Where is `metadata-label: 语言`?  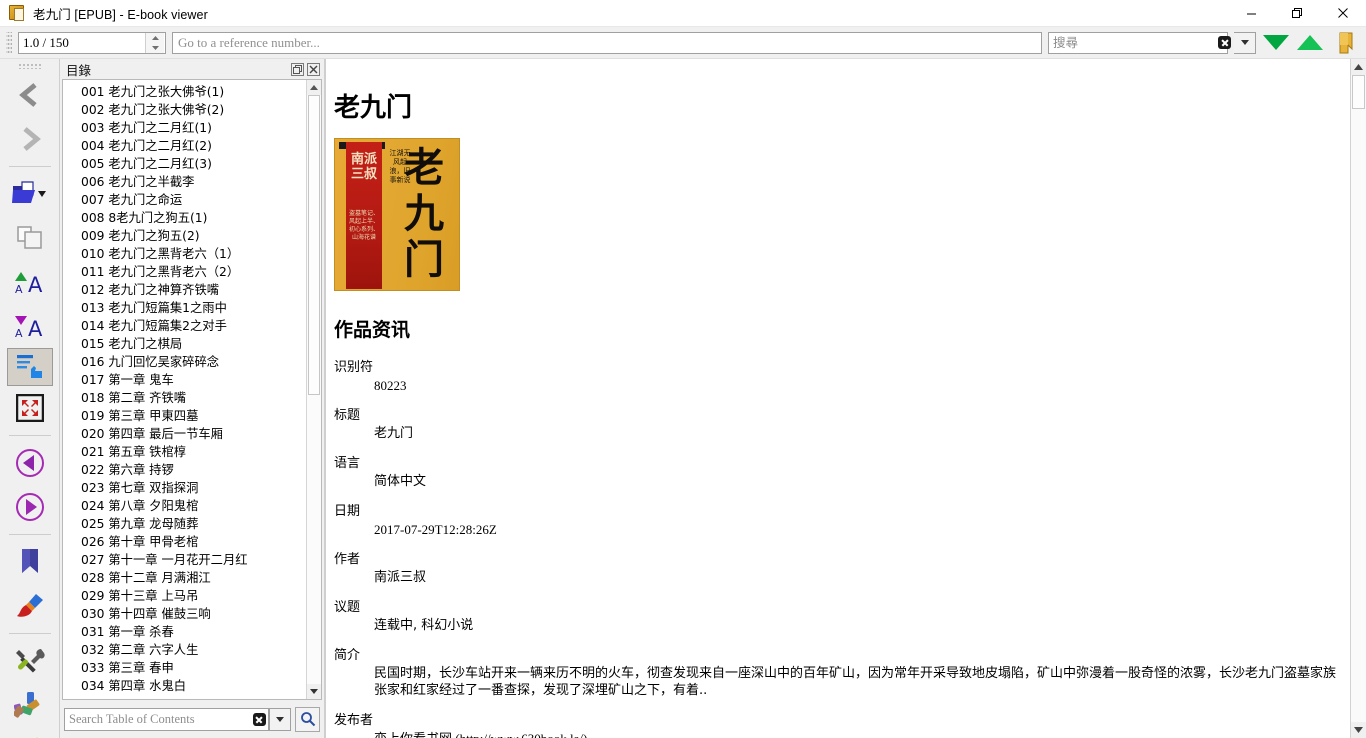
metadata-label: 语言 is located at coordinates (347, 463).